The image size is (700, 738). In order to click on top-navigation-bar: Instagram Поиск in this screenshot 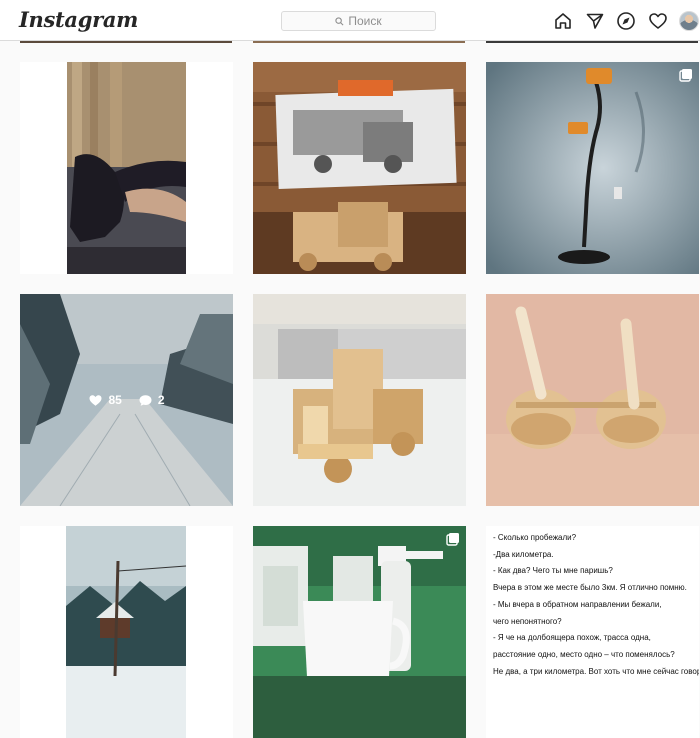, I will do `click(350, 20)`.